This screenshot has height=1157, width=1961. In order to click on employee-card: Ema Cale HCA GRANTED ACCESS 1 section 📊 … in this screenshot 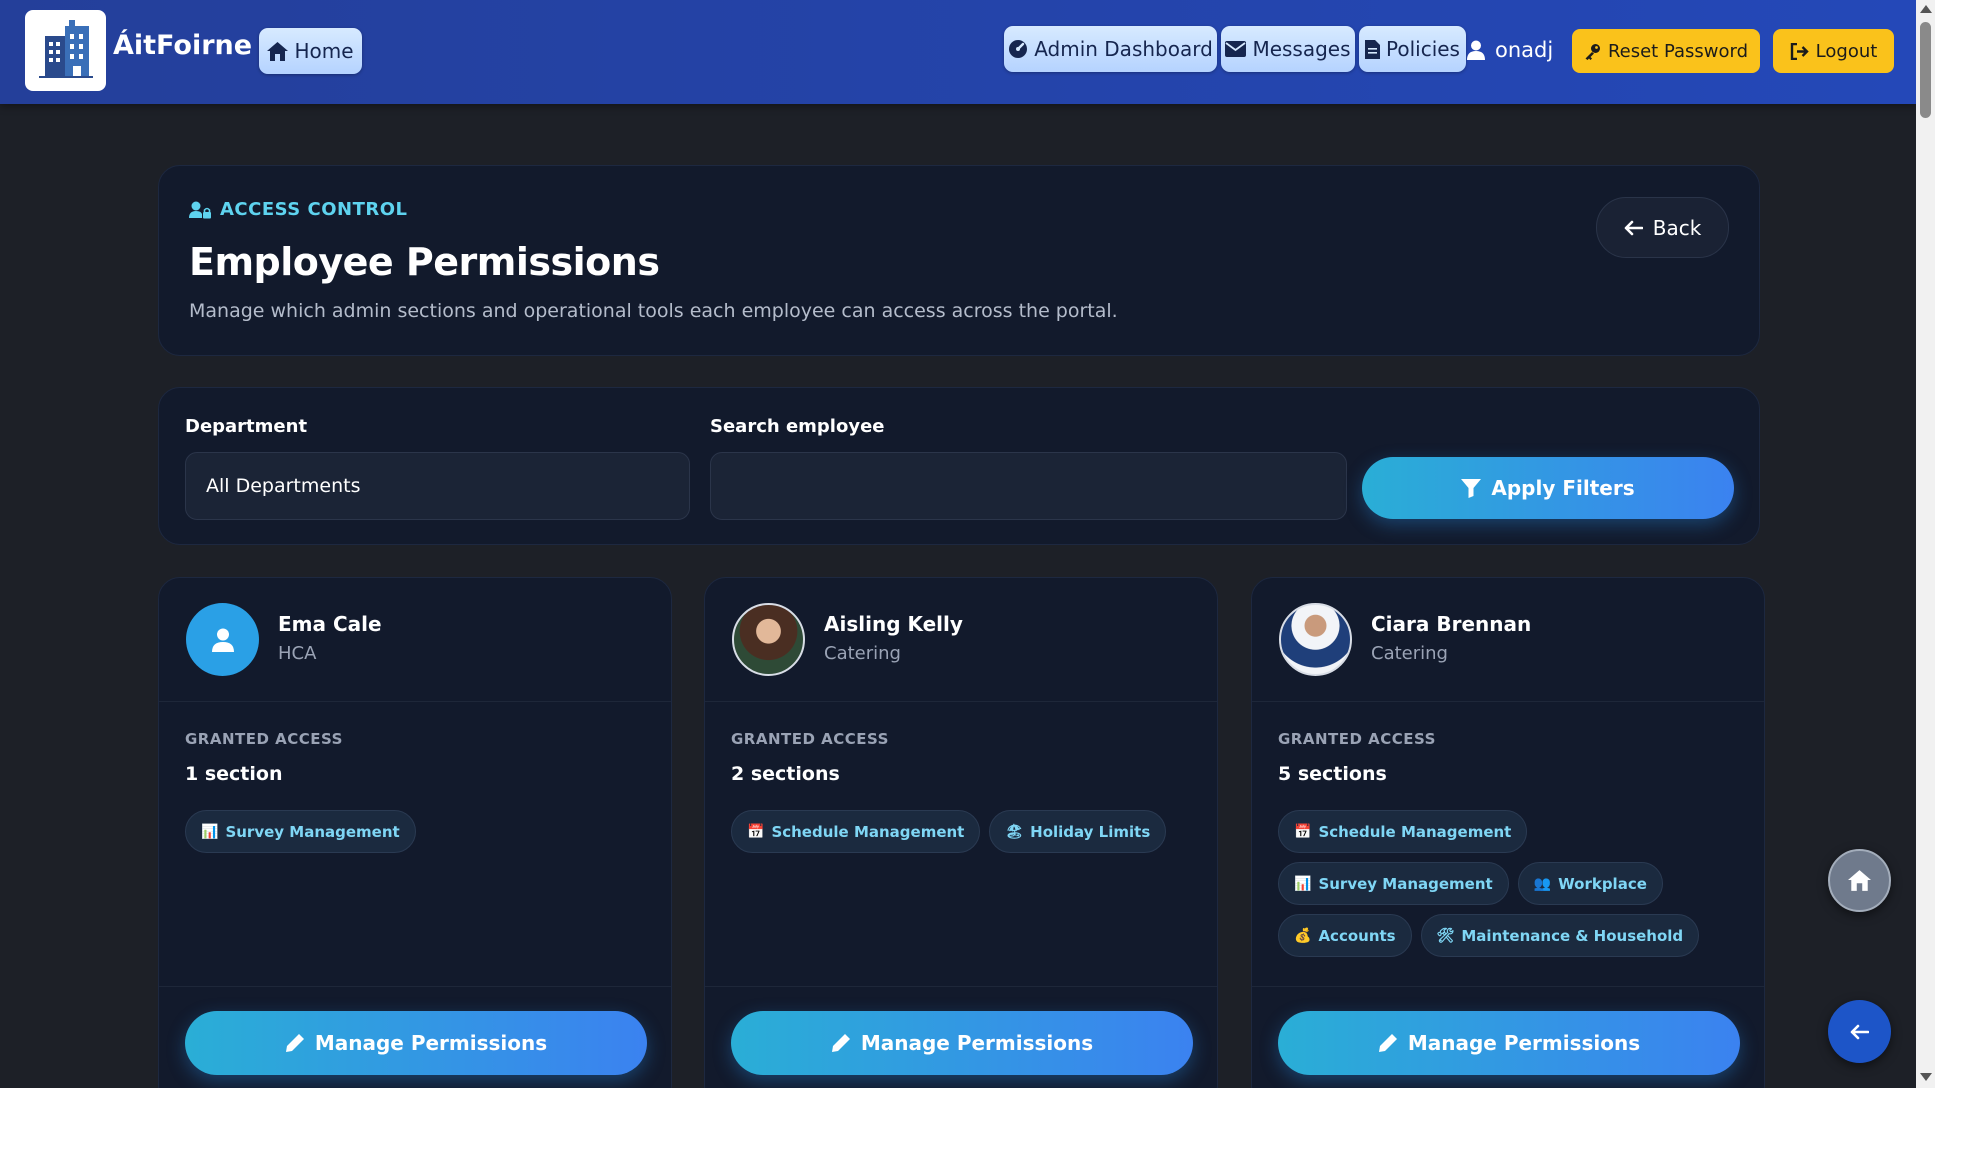, I will do `click(415, 832)`.